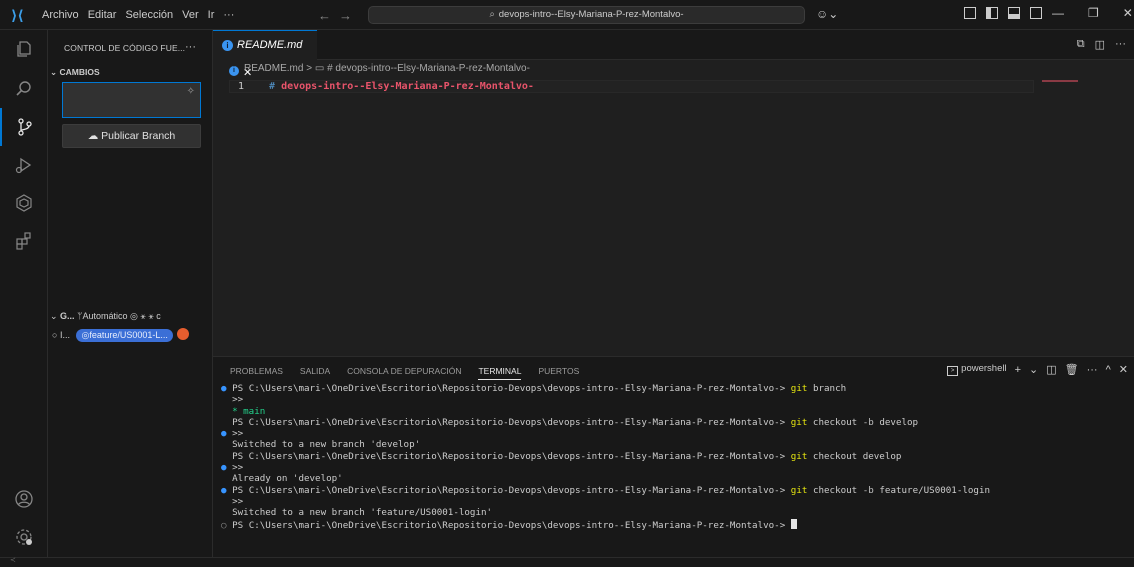 This screenshot has width=1134, height=567. Describe the element at coordinates (265, 54) in the screenshot. I see `tab-readme: i README.md ✕` at that location.